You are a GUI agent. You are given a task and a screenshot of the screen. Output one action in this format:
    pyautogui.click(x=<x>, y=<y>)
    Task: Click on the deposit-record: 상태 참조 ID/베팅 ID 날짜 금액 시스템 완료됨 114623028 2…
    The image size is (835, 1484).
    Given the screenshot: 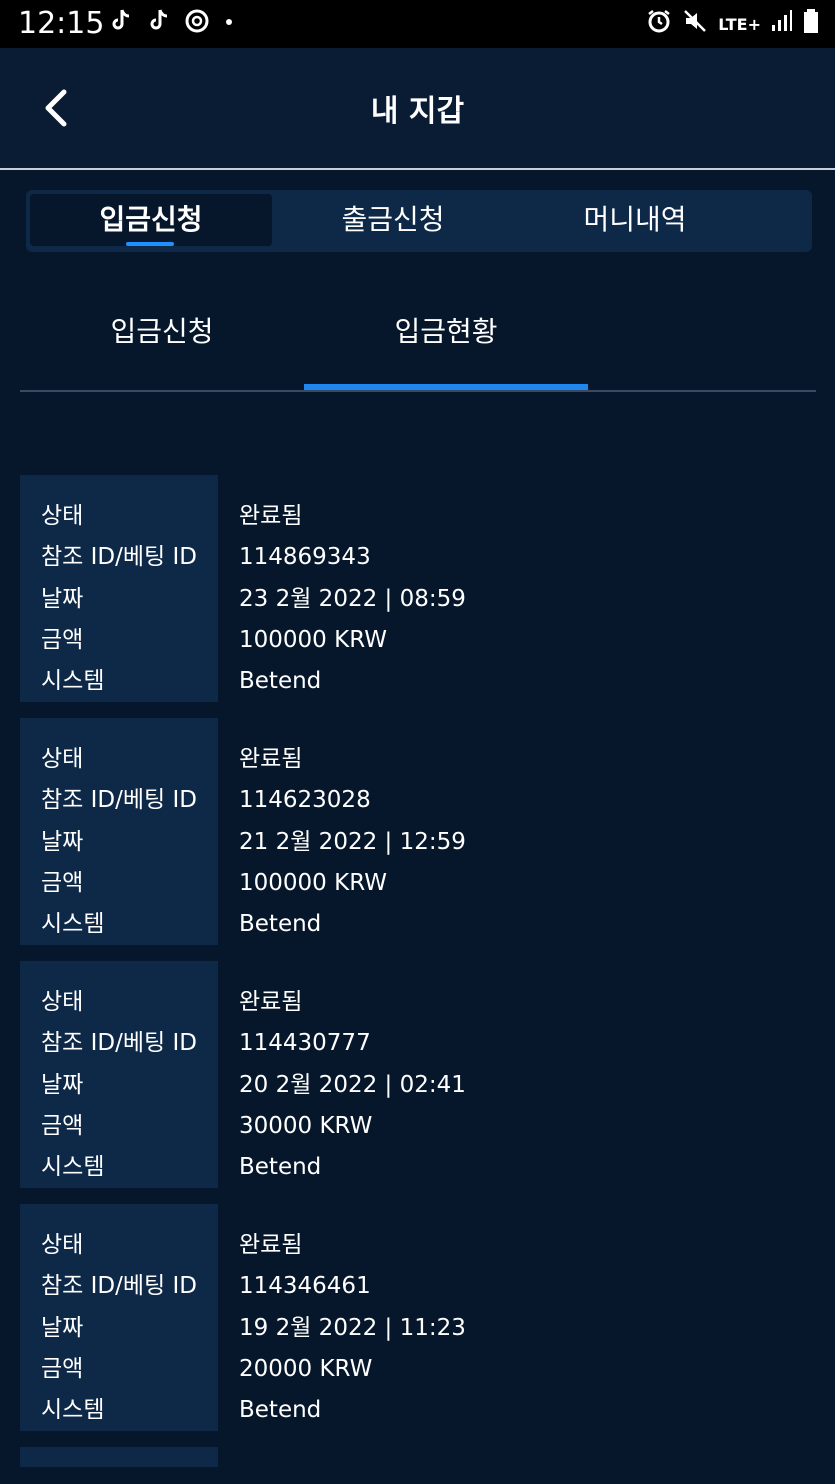 What is the action you would take?
    pyautogui.click(x=418, y=831)
    